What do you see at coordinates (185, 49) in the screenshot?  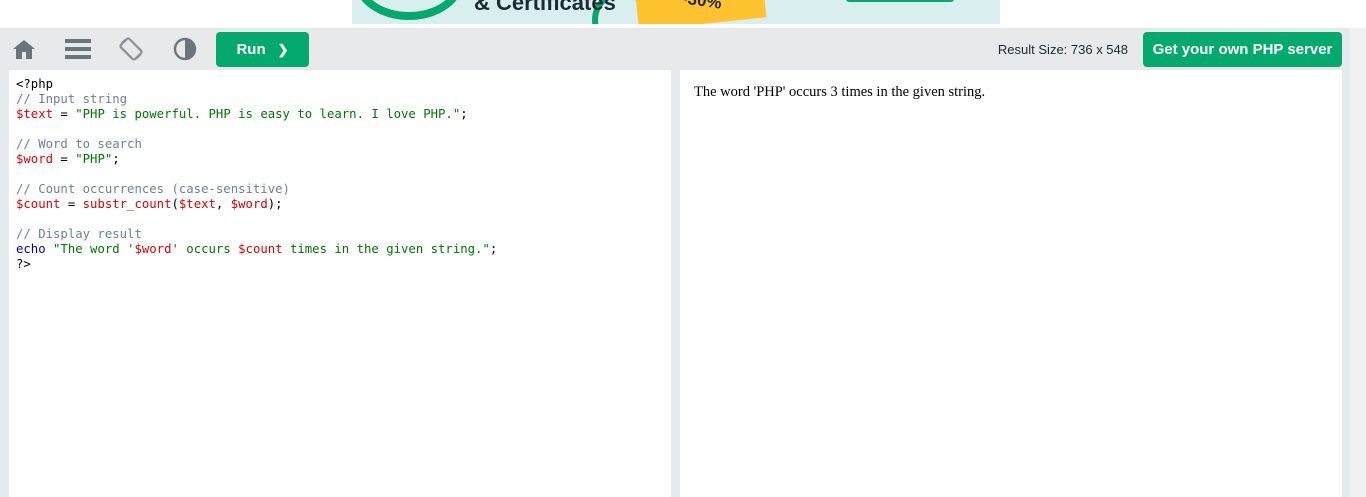 I see `contrast-icon` at bounding box center [185, 49].